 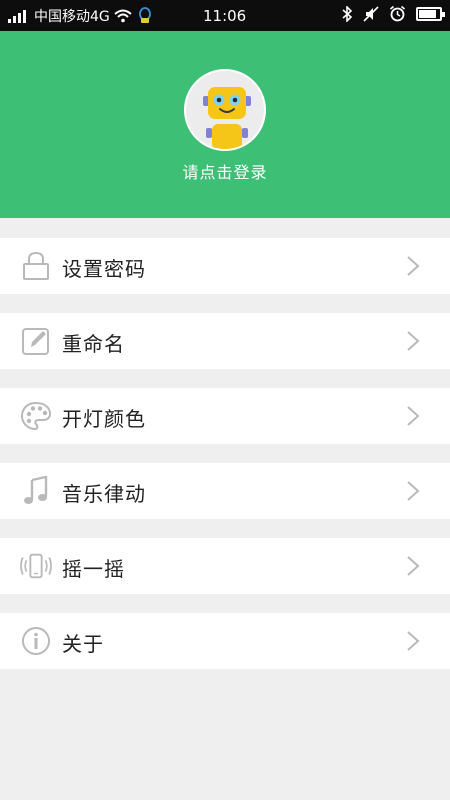 I want to click on mute-icon, so click(x=371, y=13).